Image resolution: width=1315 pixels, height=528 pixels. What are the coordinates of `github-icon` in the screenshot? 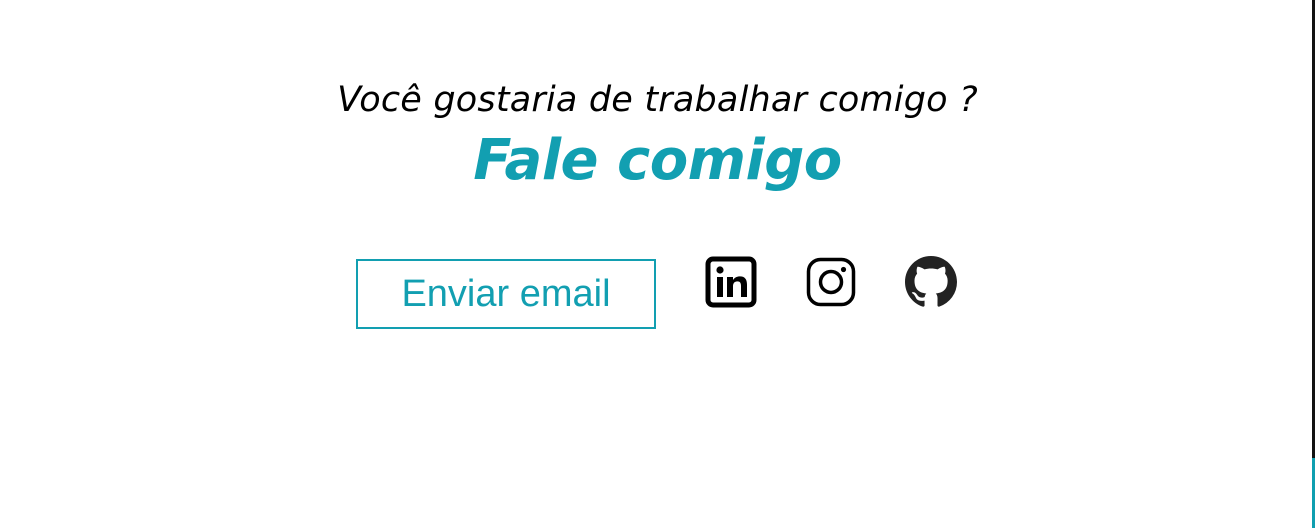 It's located at (931, 282).